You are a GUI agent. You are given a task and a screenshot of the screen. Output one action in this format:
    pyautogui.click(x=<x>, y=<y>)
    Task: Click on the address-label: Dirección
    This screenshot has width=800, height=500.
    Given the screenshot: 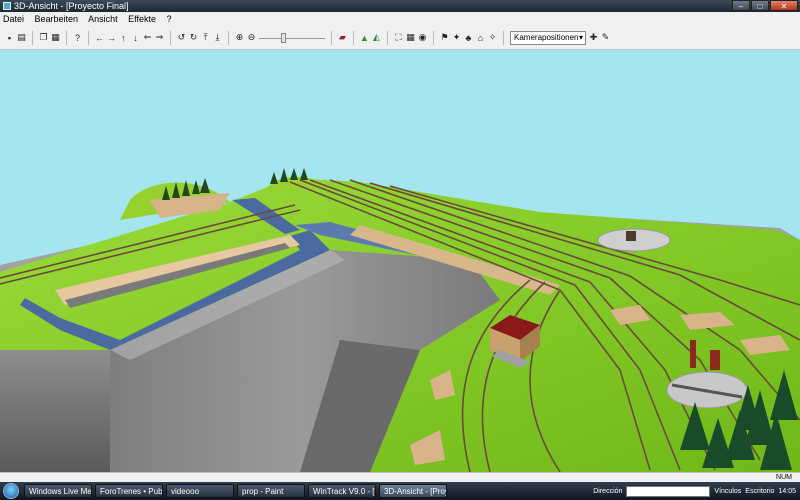 What is the action you would take?
    pyautogui.click(x=608, y=491)
    